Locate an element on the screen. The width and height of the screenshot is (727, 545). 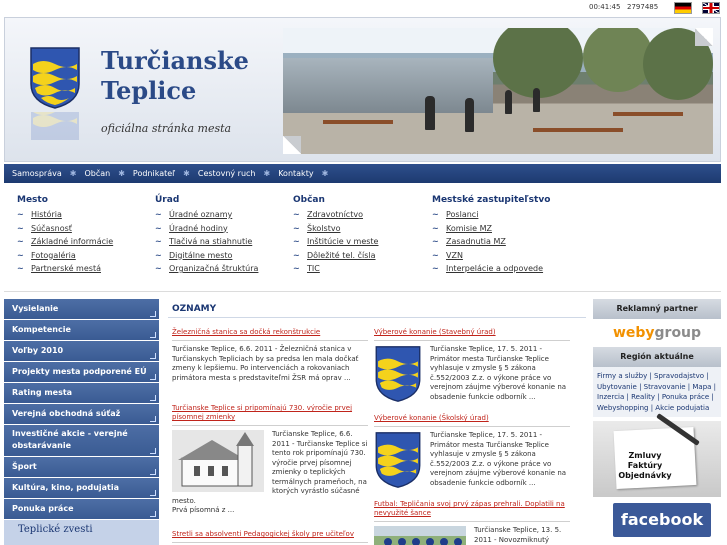
church-thumbnail is located at coordinates (218, 461).